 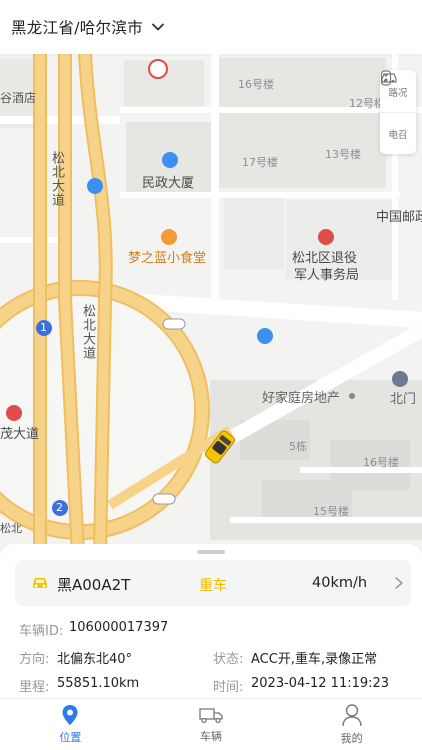 I want to click on map-label-bldg13: 13号楼, so click(x=343, y=154).